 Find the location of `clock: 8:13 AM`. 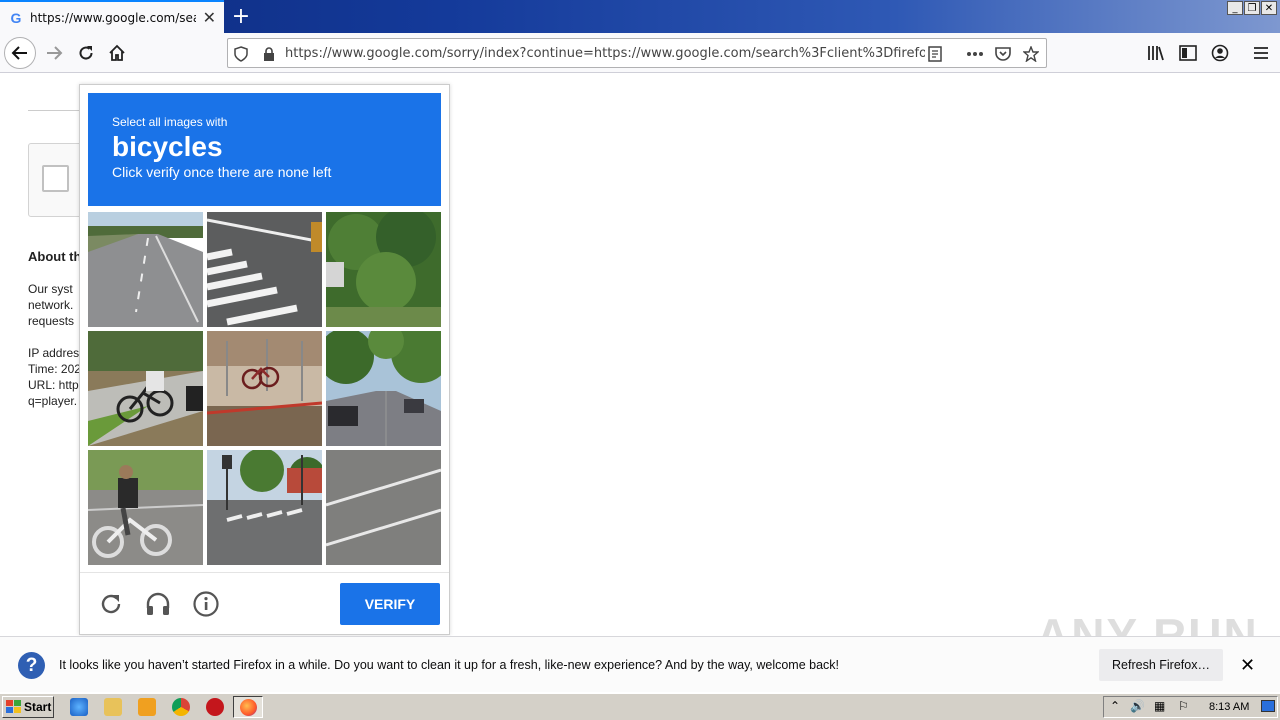

clock: 8:13 AM is located at coordinates (1229, 707).